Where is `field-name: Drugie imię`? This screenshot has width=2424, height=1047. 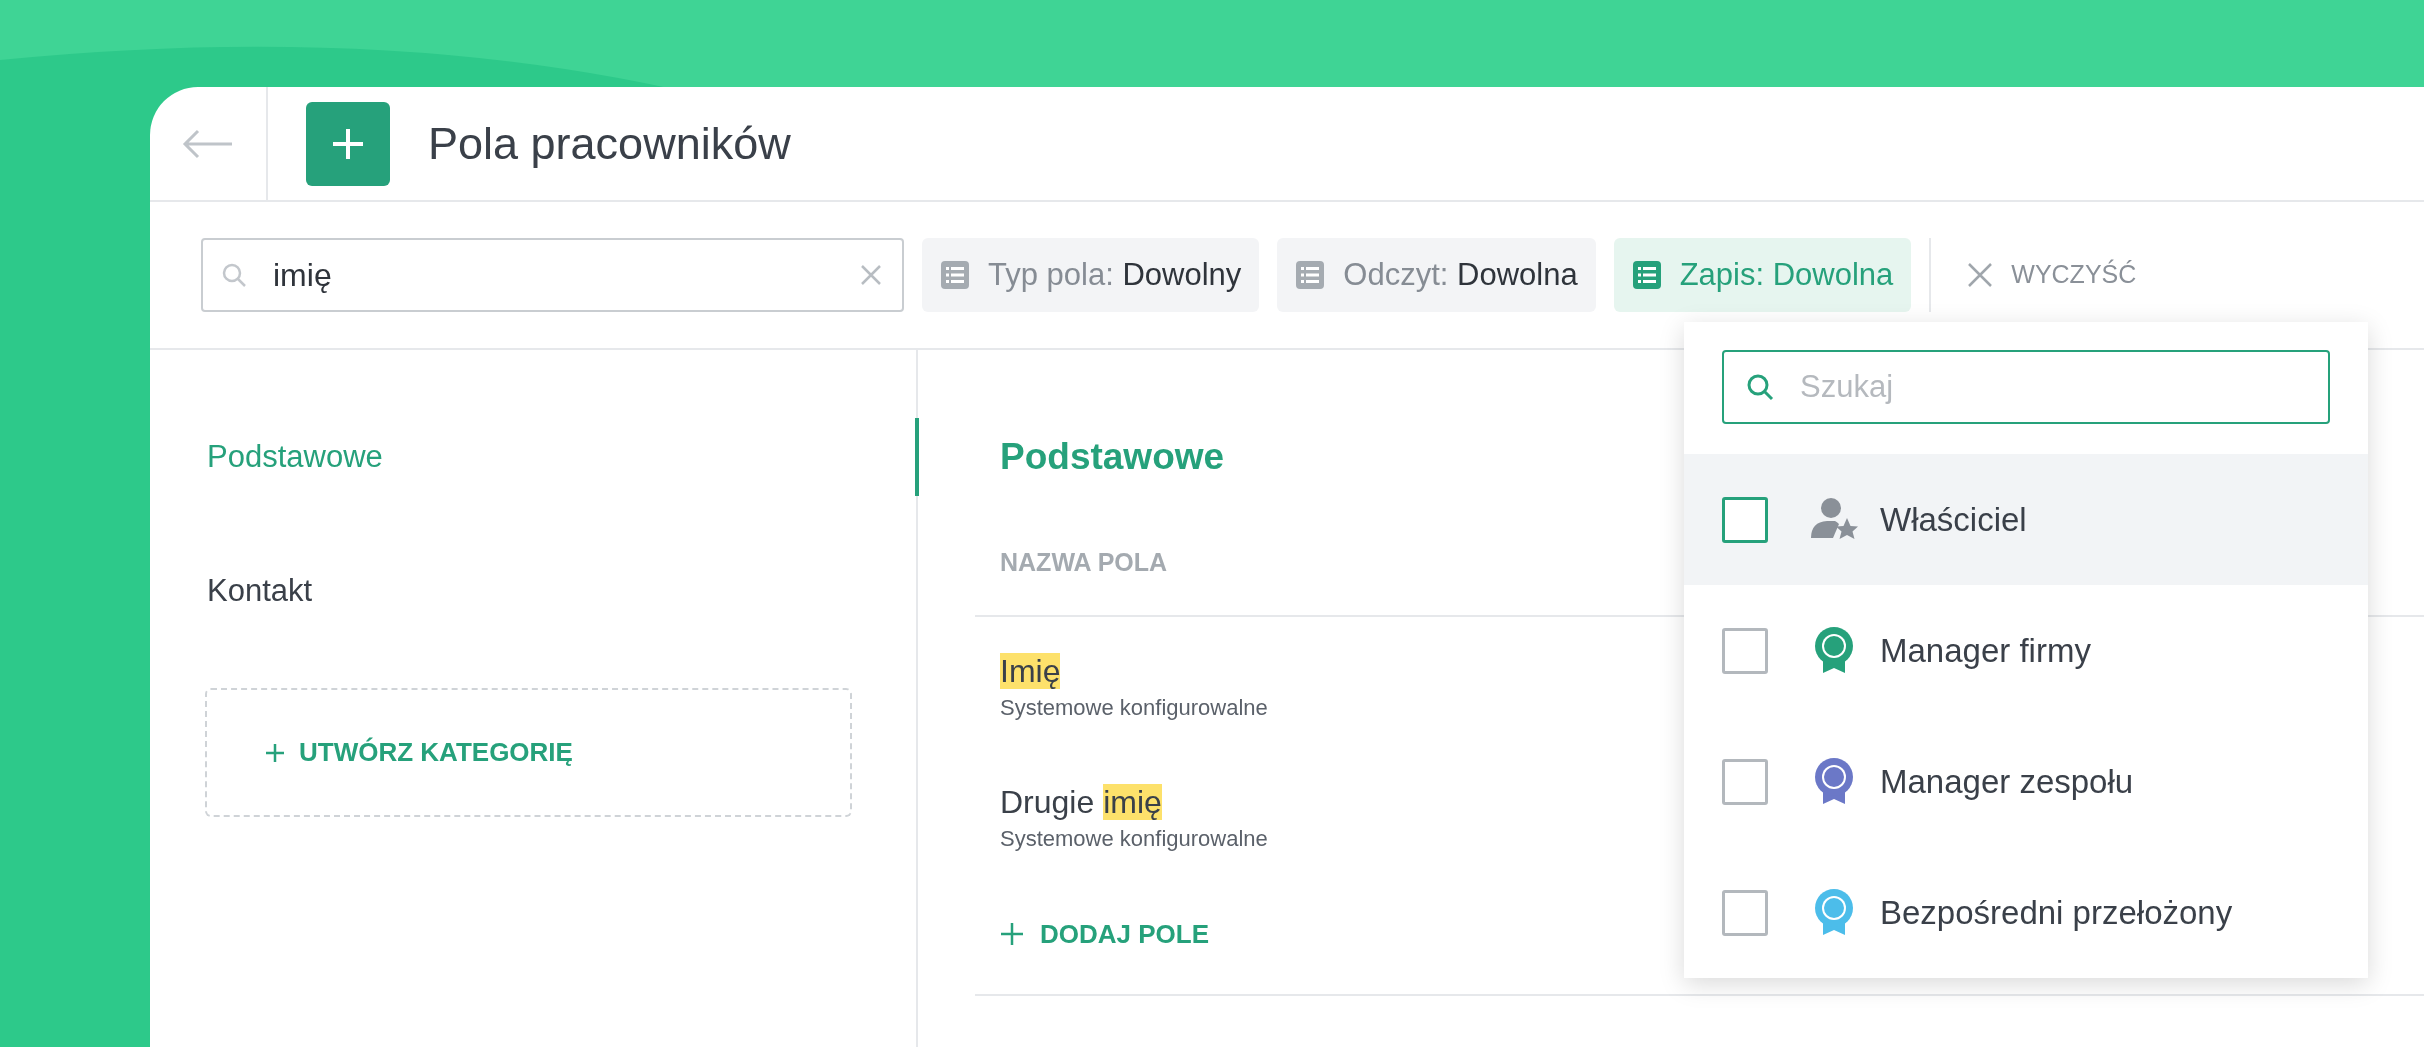
field-name: Drugie imię is located at coordinates (1081, 802).